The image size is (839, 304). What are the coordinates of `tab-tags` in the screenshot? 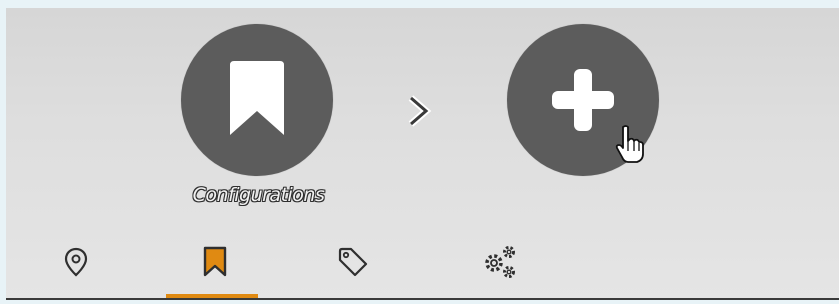 It's located at (353, 262).